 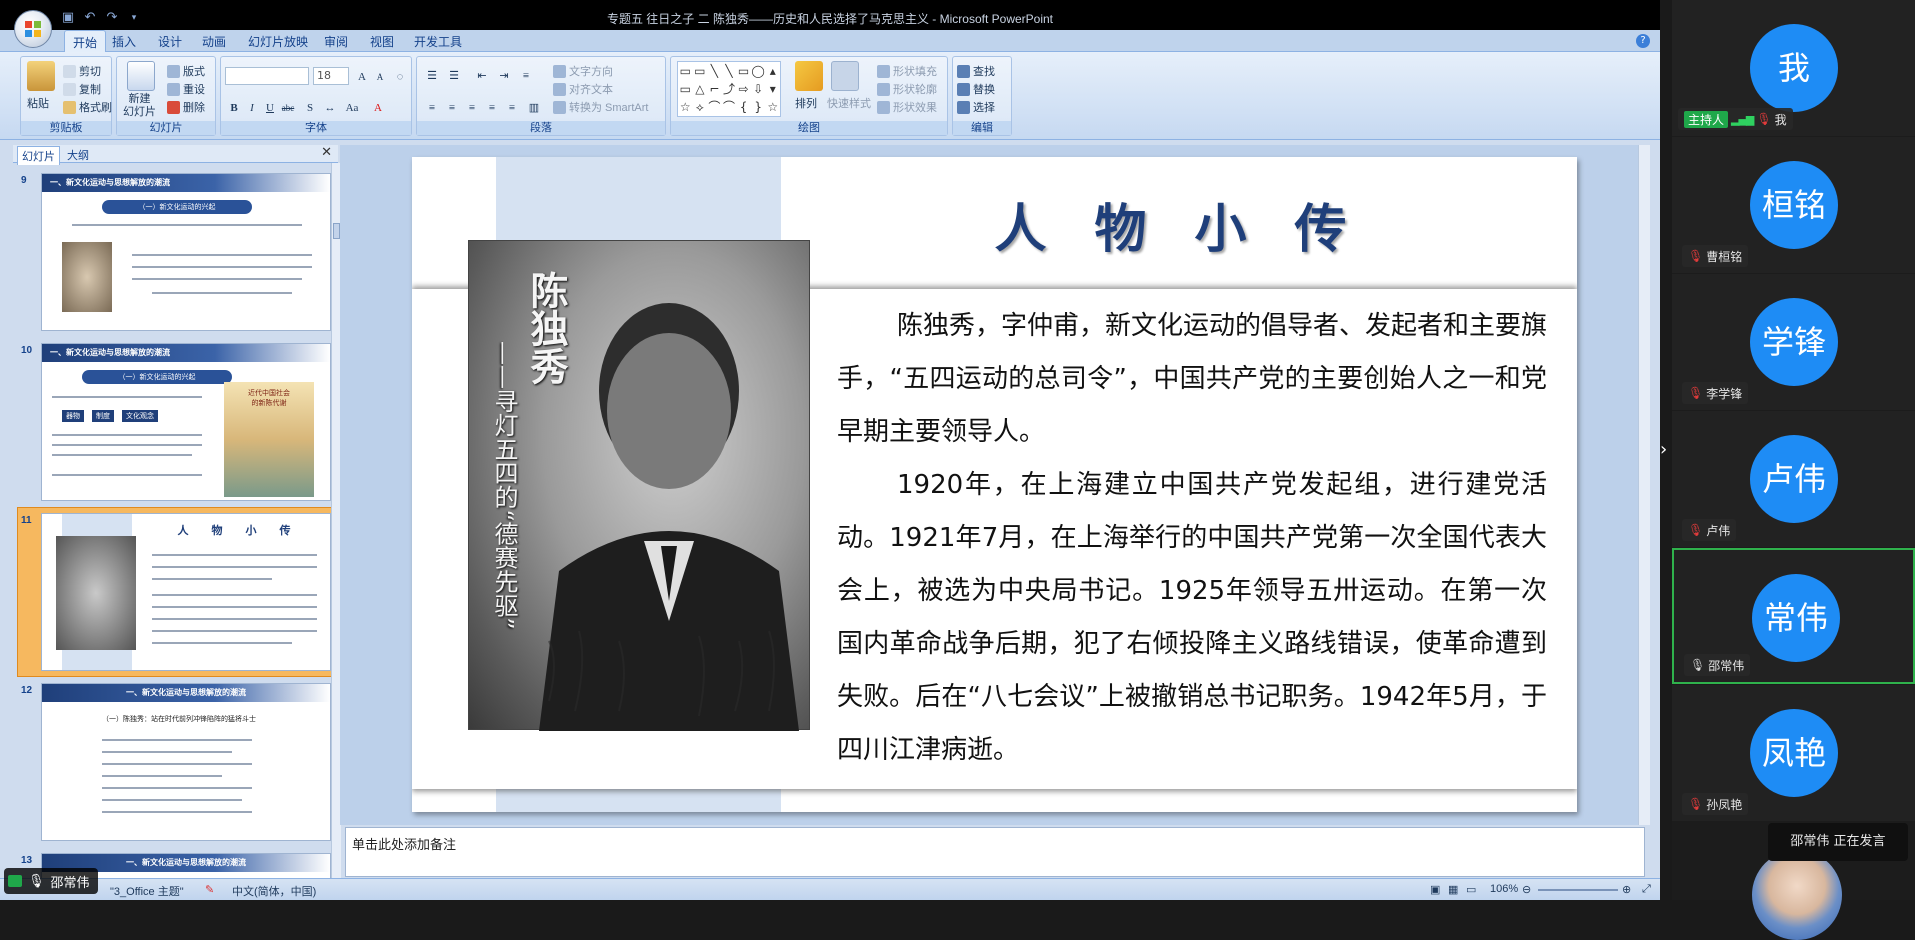 What do you see at coordinates (362, 76) in the screenshot?
I see `grow-font-button: A` at bounding box center [362, 76].